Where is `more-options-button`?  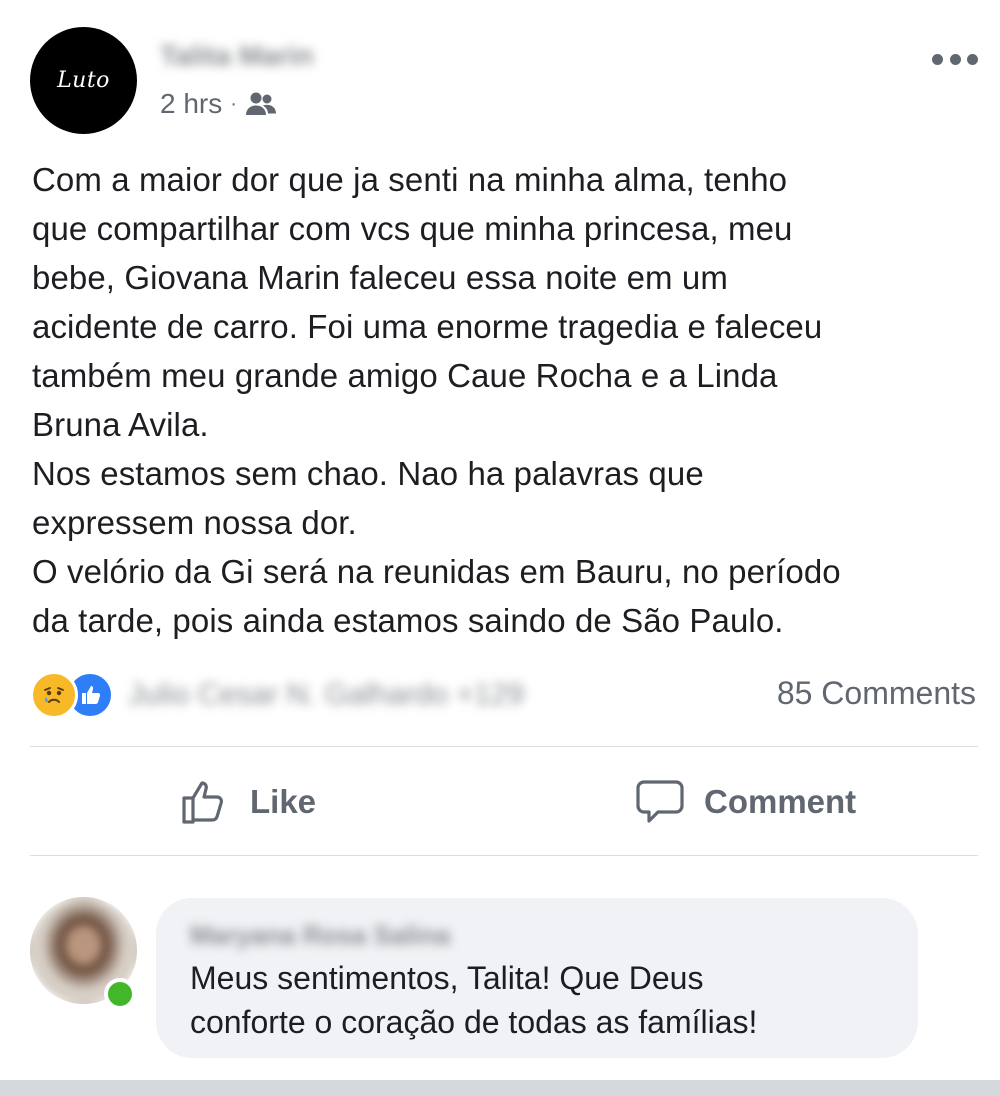
more-options-button is located at coordinates (955, 59).